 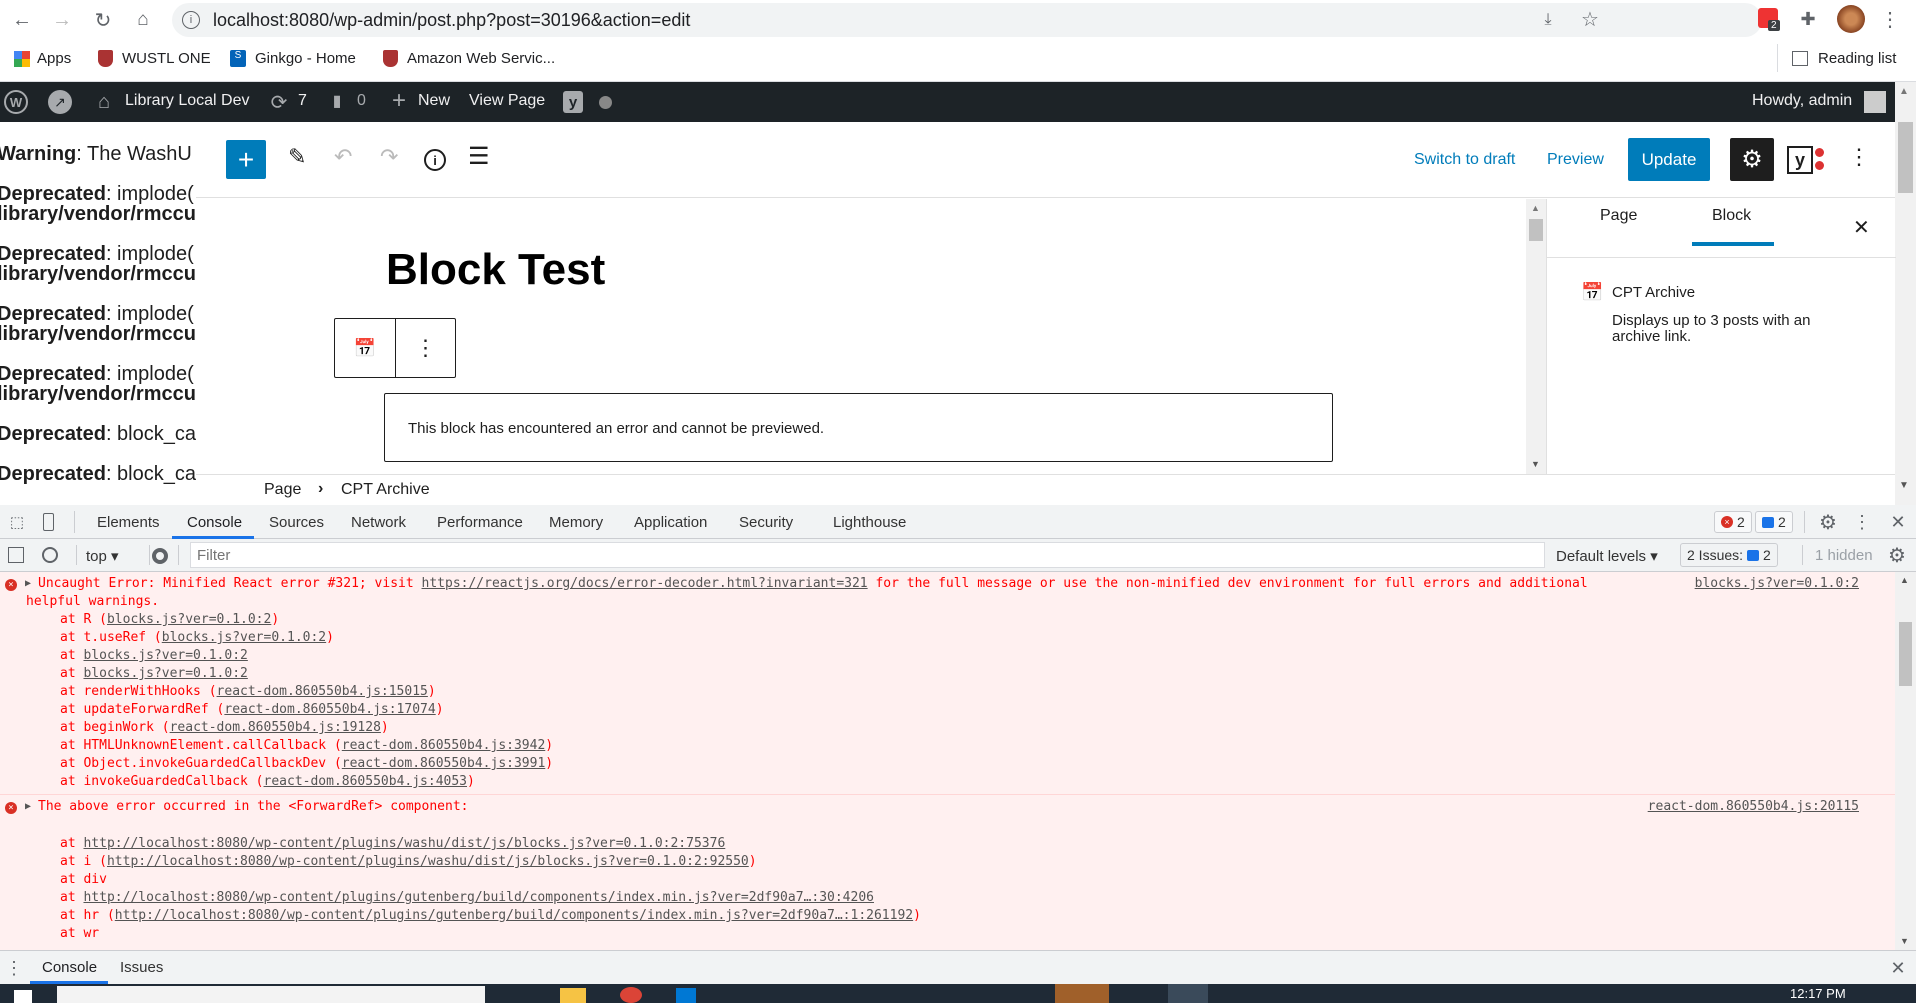 I want to click on post-title: Block Test, so click(x=495, y=270).